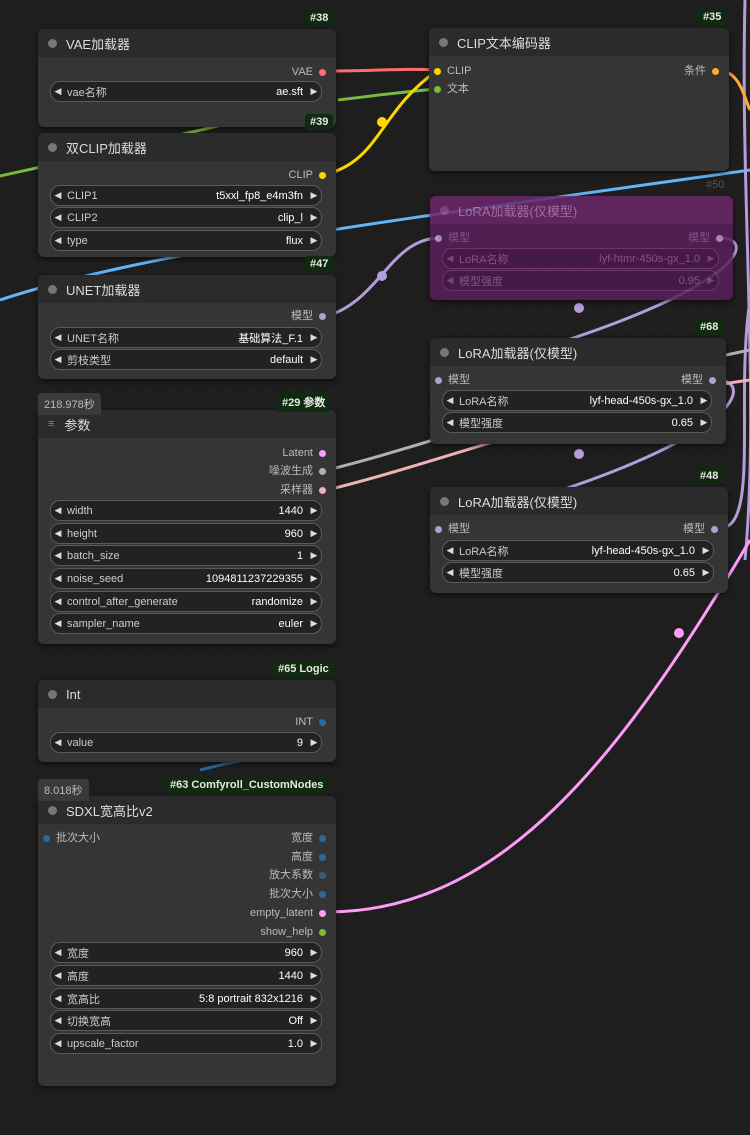  Describe the element at coordinates (307, 175) in the screenshot. I see `output-port-clip: CLIP` at that location.